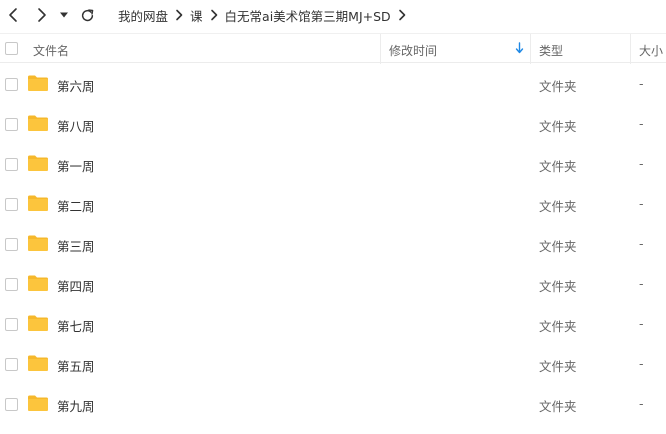 The height and width of the screenshot is (434, 666). I want to click on back-button, so click(13, 15).